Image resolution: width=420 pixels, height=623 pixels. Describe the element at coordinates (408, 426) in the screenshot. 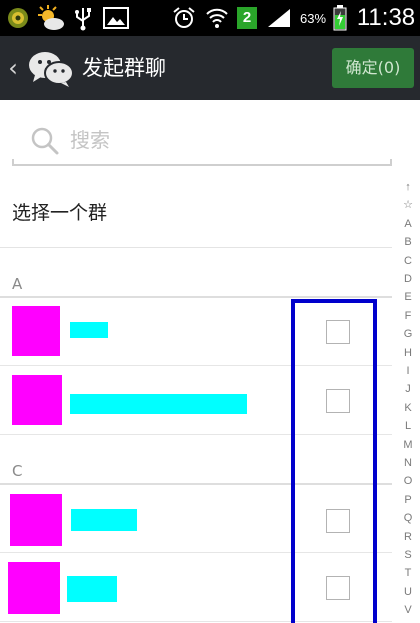

I see `index-letter: L` at that location.